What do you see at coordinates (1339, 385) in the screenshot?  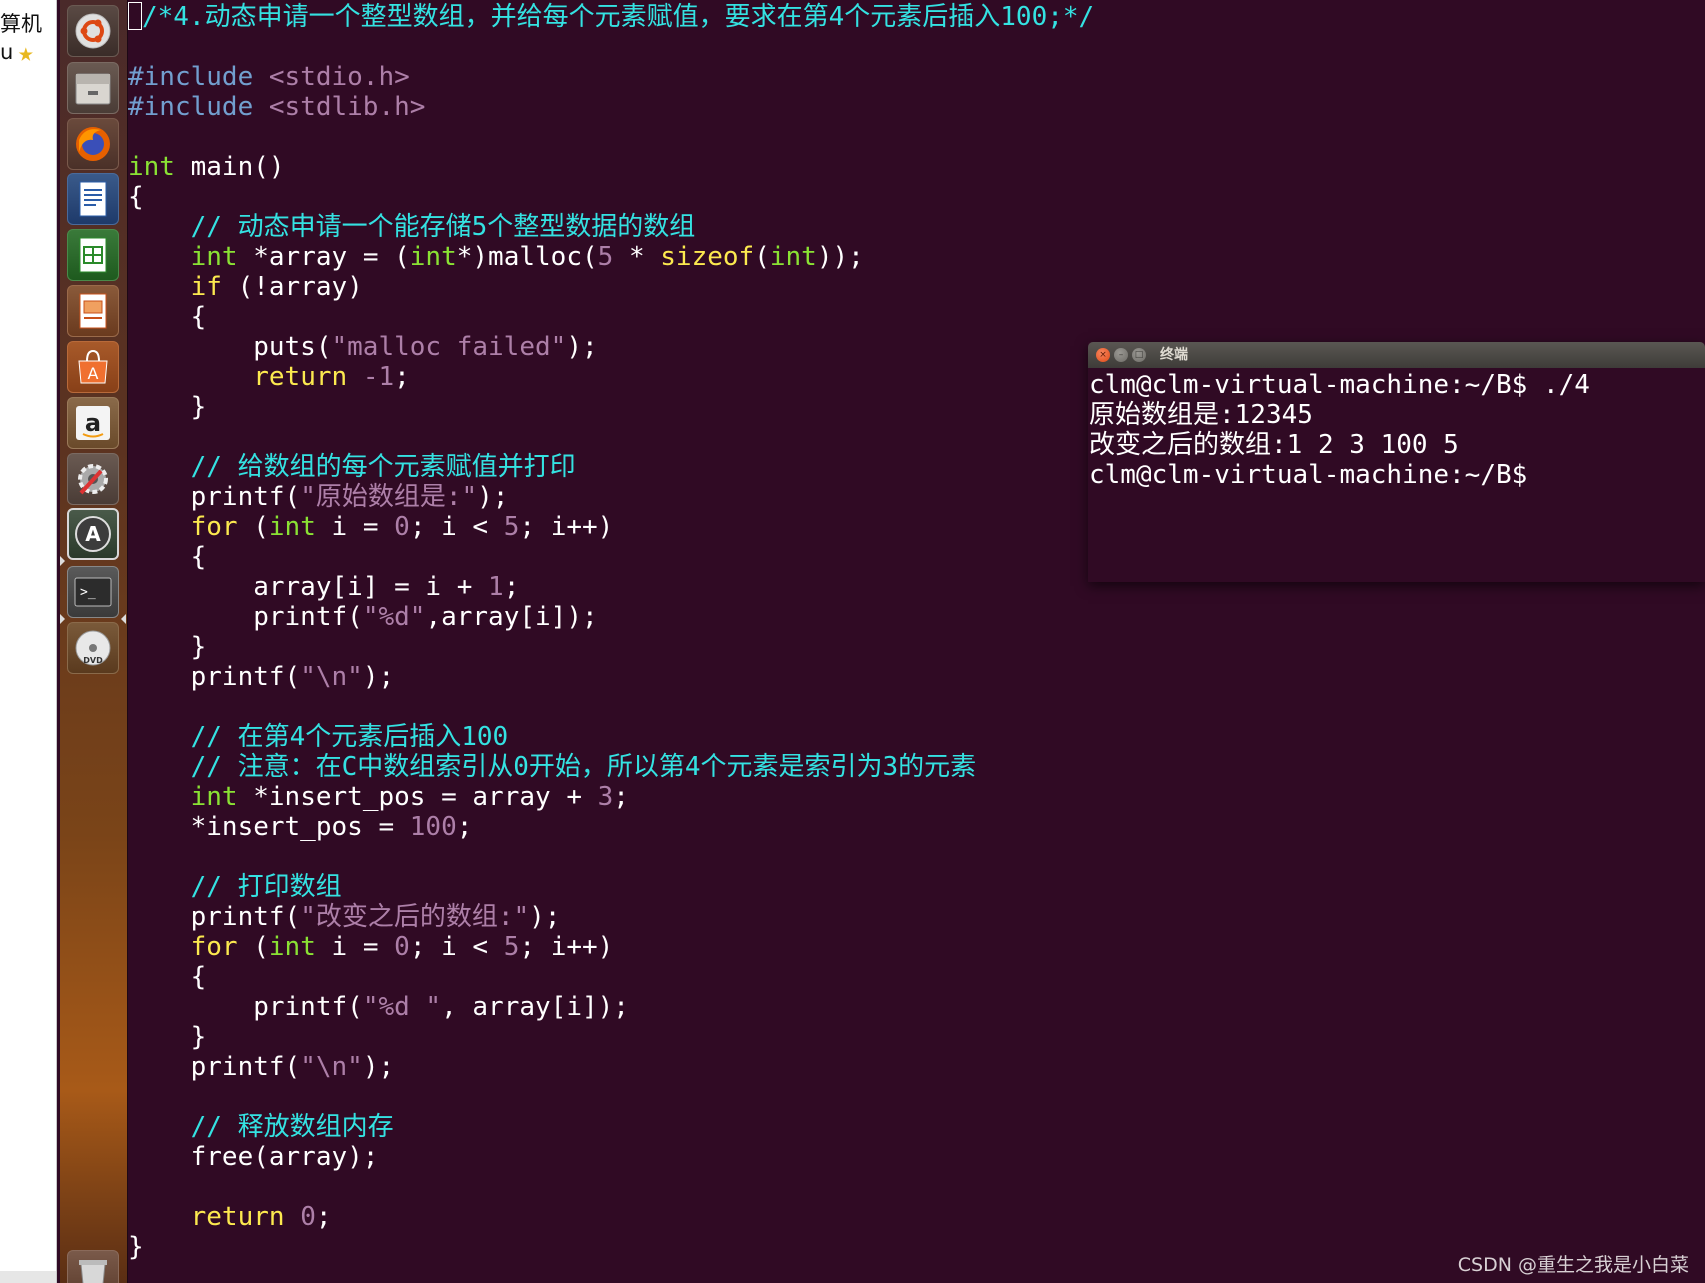 I see `terminal-line: clm@clm-virtual-machine:~/B$ ./4` at bounding box center [1339, 385].